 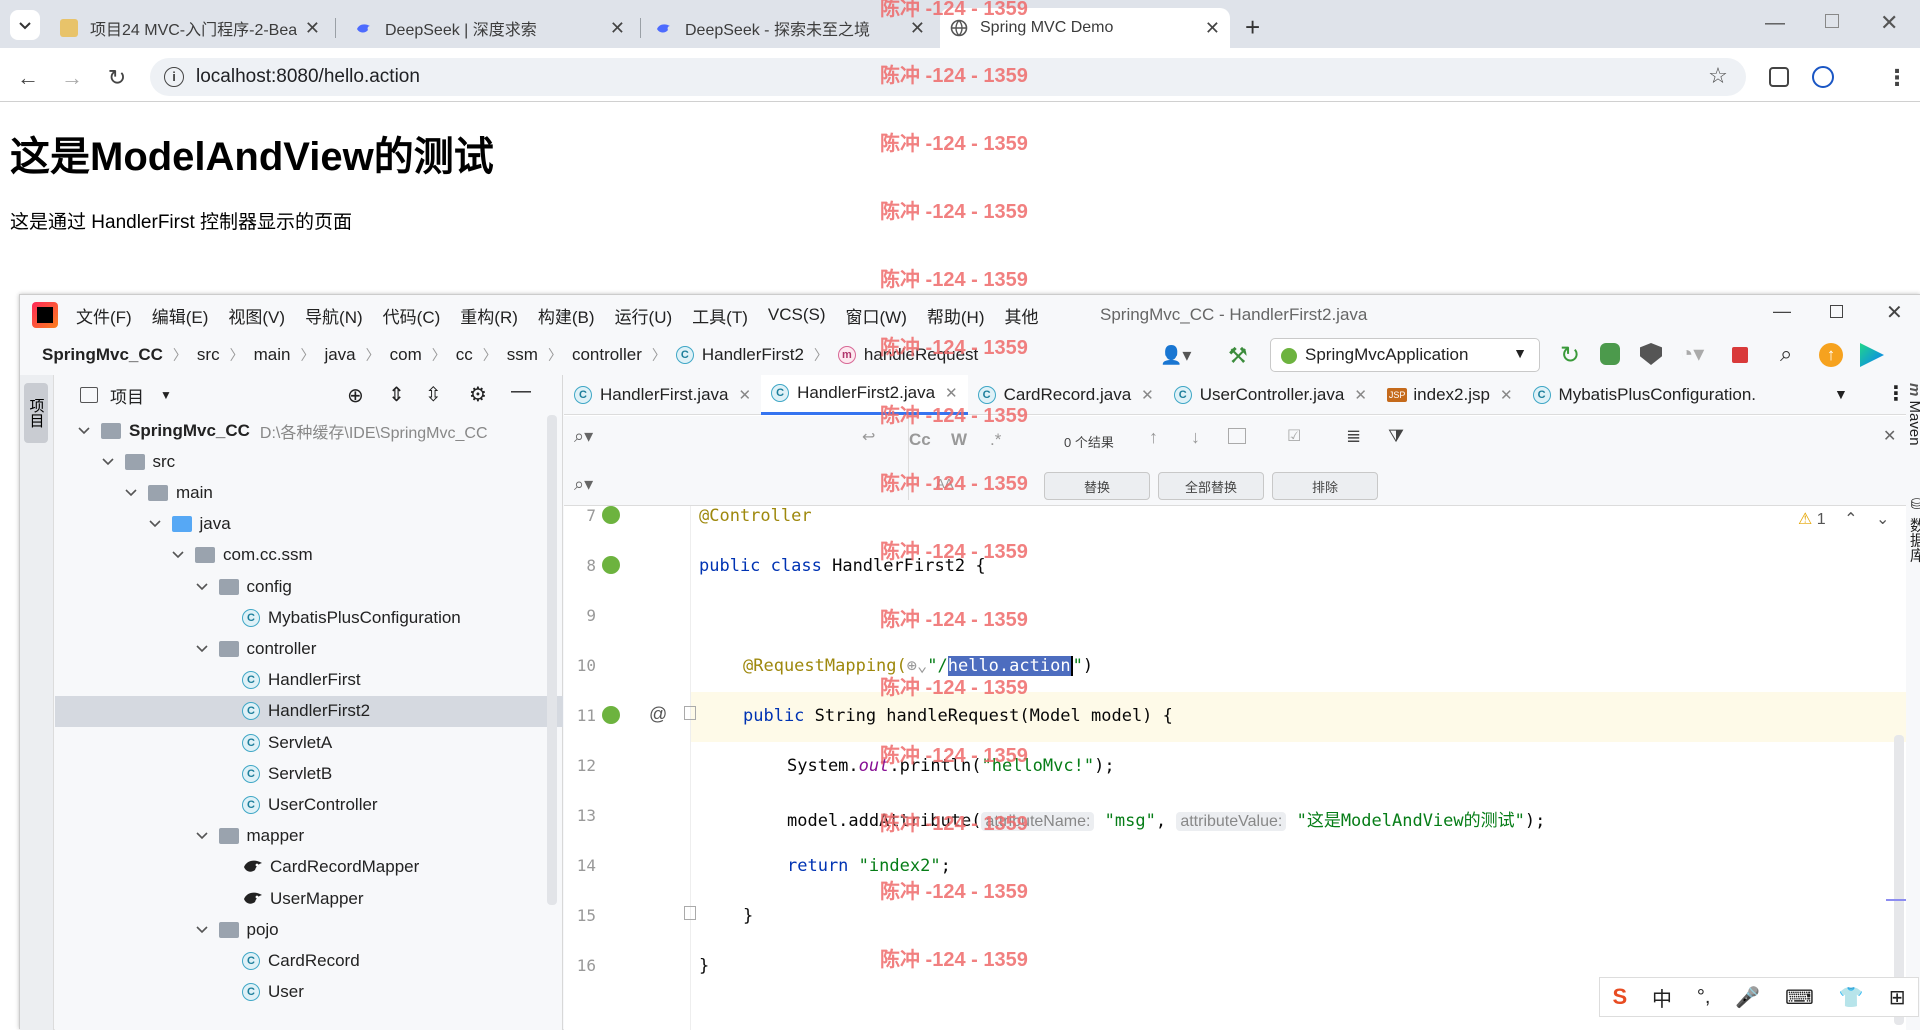 What do you see at coordinates (876, 315) in the screenshot?
I see `menu-window: 窗口(W)` at bounding box center [876, 315].